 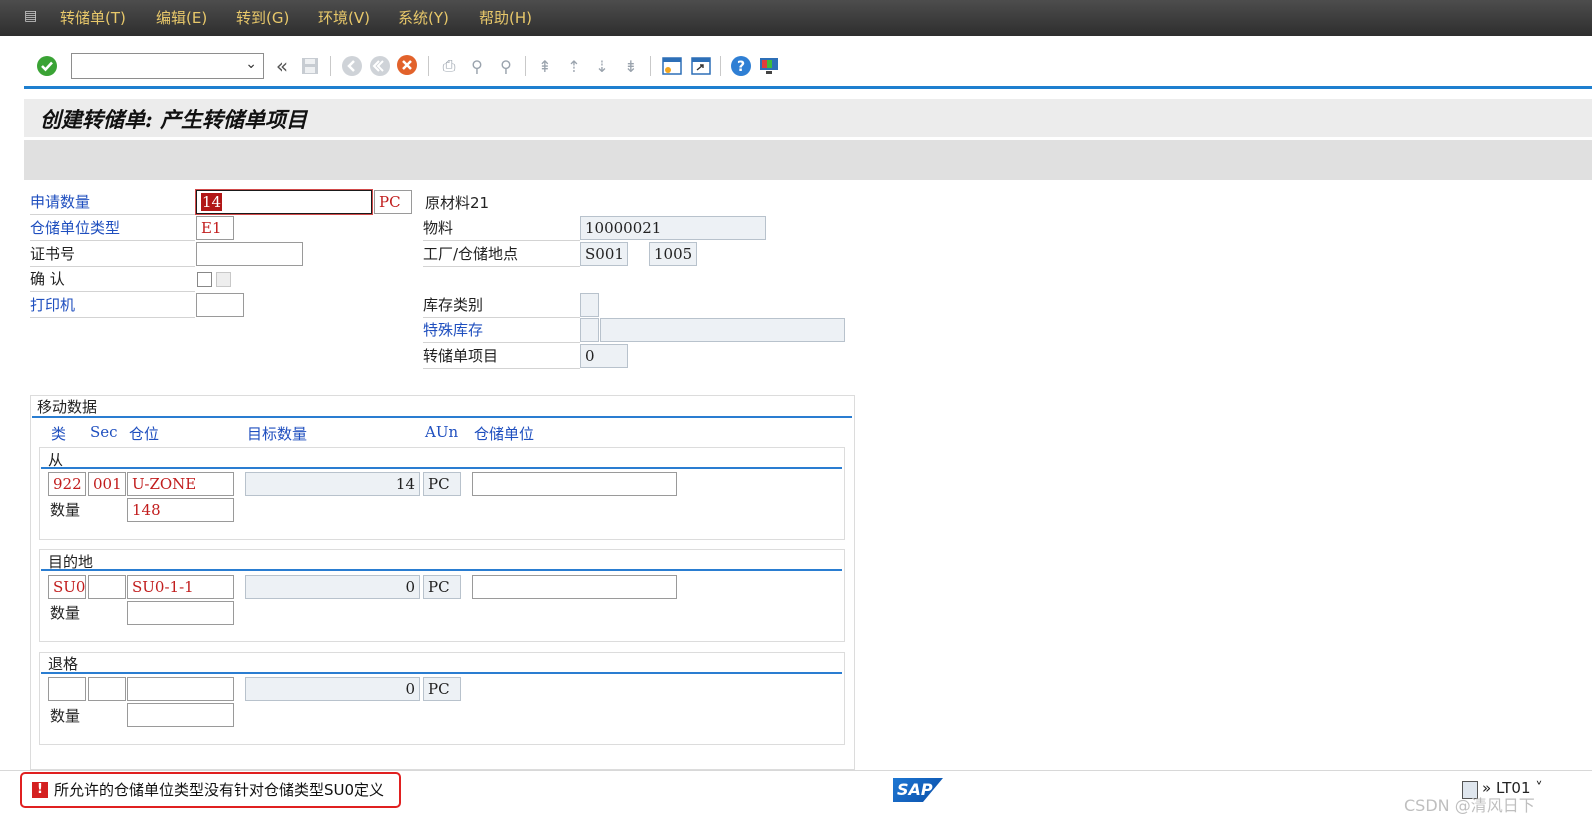 I want to click on certificate-number-field, so click(x=249, y=254).